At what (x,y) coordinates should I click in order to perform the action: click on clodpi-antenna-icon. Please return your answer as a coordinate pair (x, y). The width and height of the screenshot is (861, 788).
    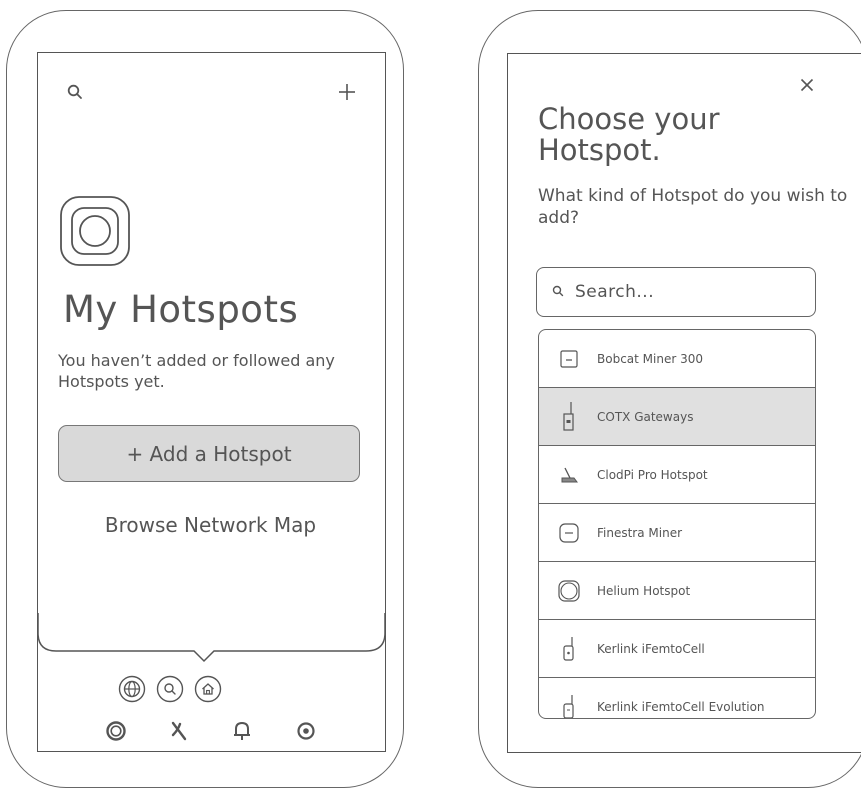
    Looking at the image, I should click on (569, 474).